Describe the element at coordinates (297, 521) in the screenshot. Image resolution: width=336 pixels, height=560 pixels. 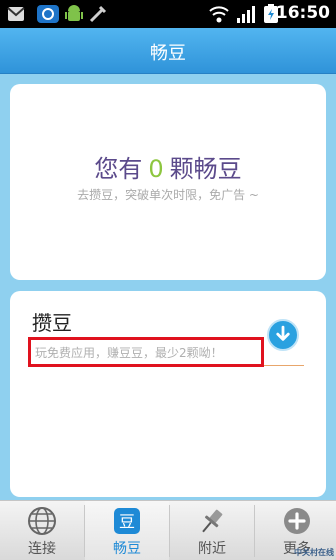
I see `plus-icon` at that location.